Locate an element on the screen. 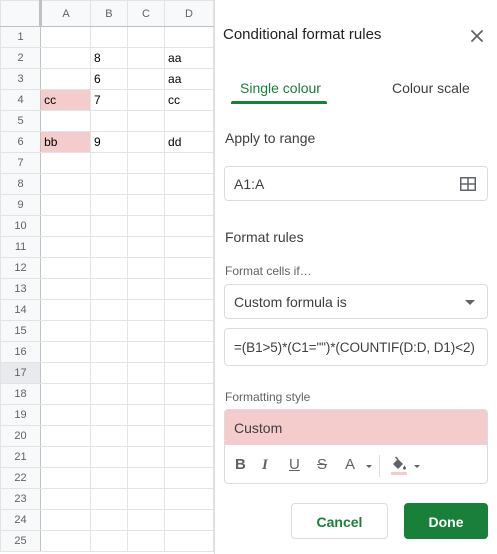 The width and height of the screenshot is (497, 554). row-header: 6 is located at coordinates (21, 142).